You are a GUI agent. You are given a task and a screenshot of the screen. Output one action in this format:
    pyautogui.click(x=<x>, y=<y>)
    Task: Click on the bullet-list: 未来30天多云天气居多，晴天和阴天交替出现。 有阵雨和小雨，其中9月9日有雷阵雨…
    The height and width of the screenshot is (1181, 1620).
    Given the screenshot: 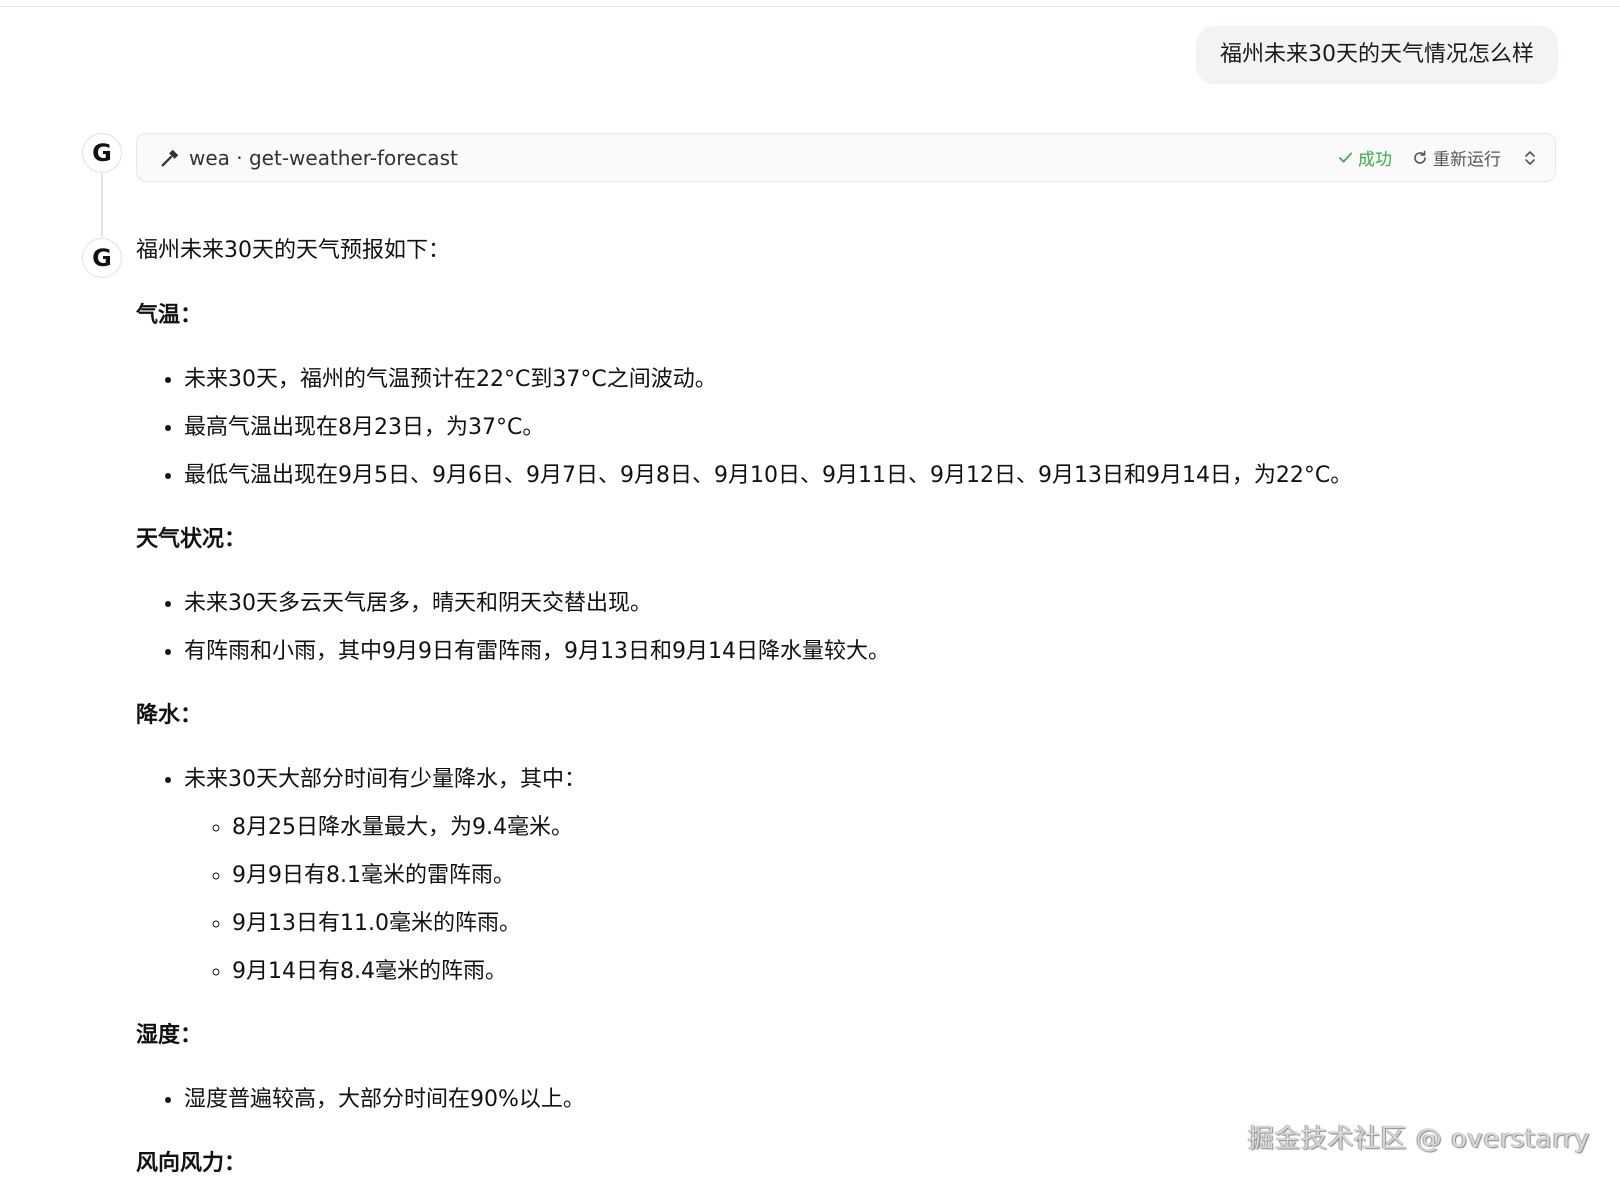 What is the action you would take?
    pyautogui.click(x=836, y=628)
    